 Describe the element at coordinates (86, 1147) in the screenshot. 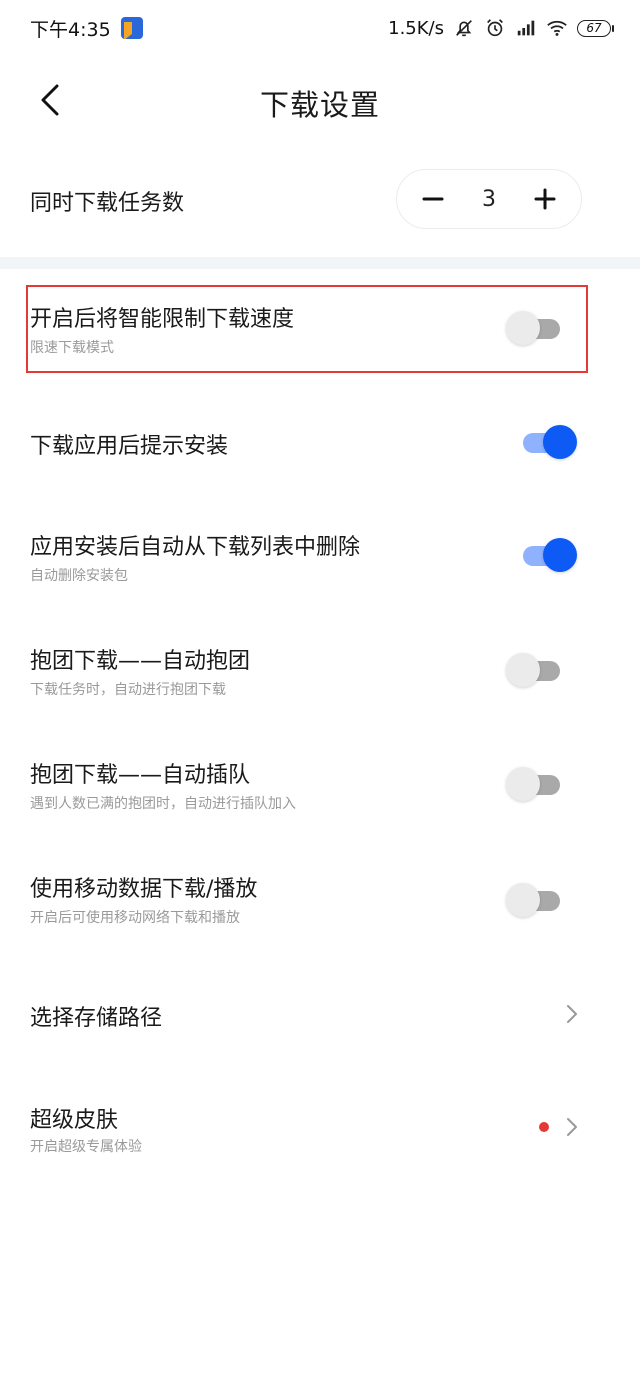

I see `setting-subtitle: 开启超级专属体验` at that location.